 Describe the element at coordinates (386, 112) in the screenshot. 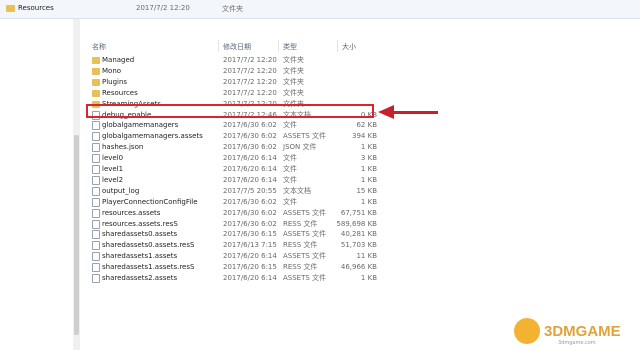

I see `arrow-icon` at that location.